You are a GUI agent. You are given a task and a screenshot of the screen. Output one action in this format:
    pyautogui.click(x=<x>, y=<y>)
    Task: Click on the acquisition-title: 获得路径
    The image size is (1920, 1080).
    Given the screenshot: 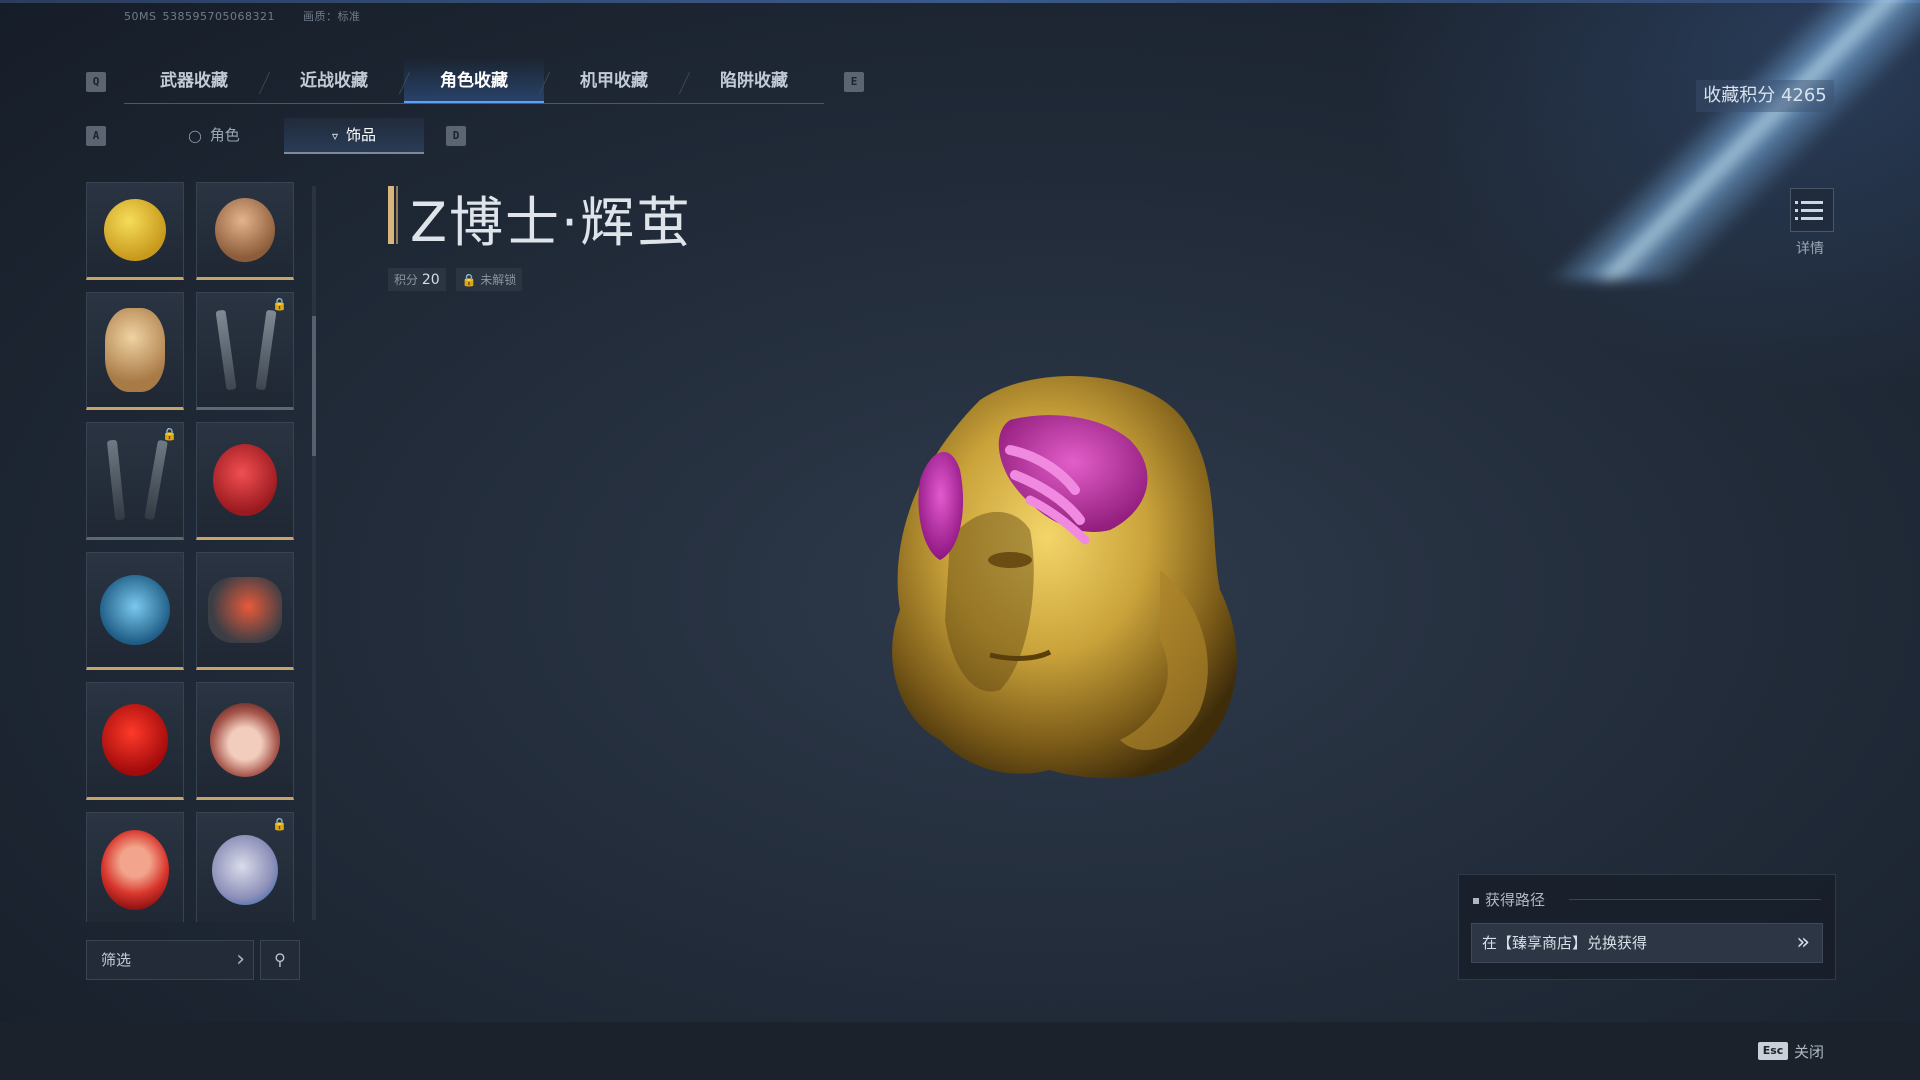 What is the action you would take?
    pyautogui.click(x=1509, y=899)
    